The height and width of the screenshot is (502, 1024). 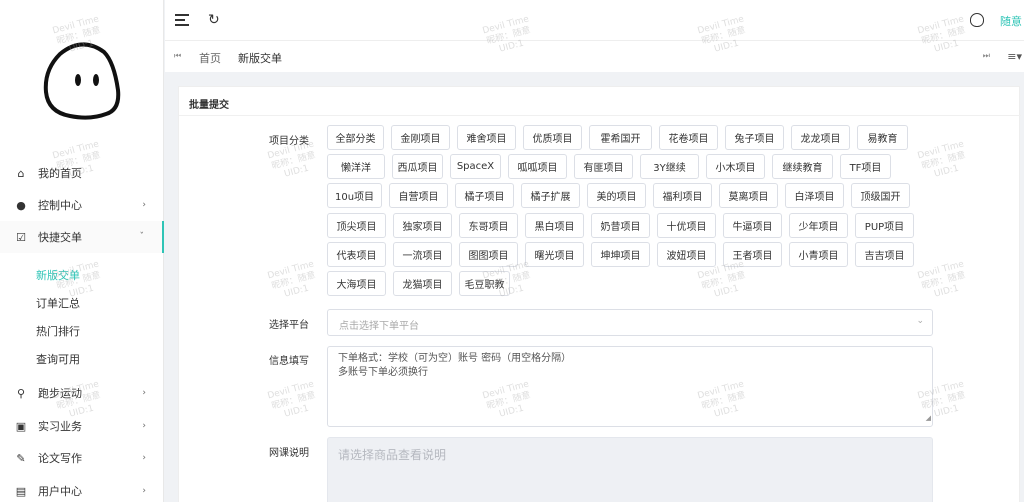 I want to click on category-button: 易教育, so click(x=882, y=137).